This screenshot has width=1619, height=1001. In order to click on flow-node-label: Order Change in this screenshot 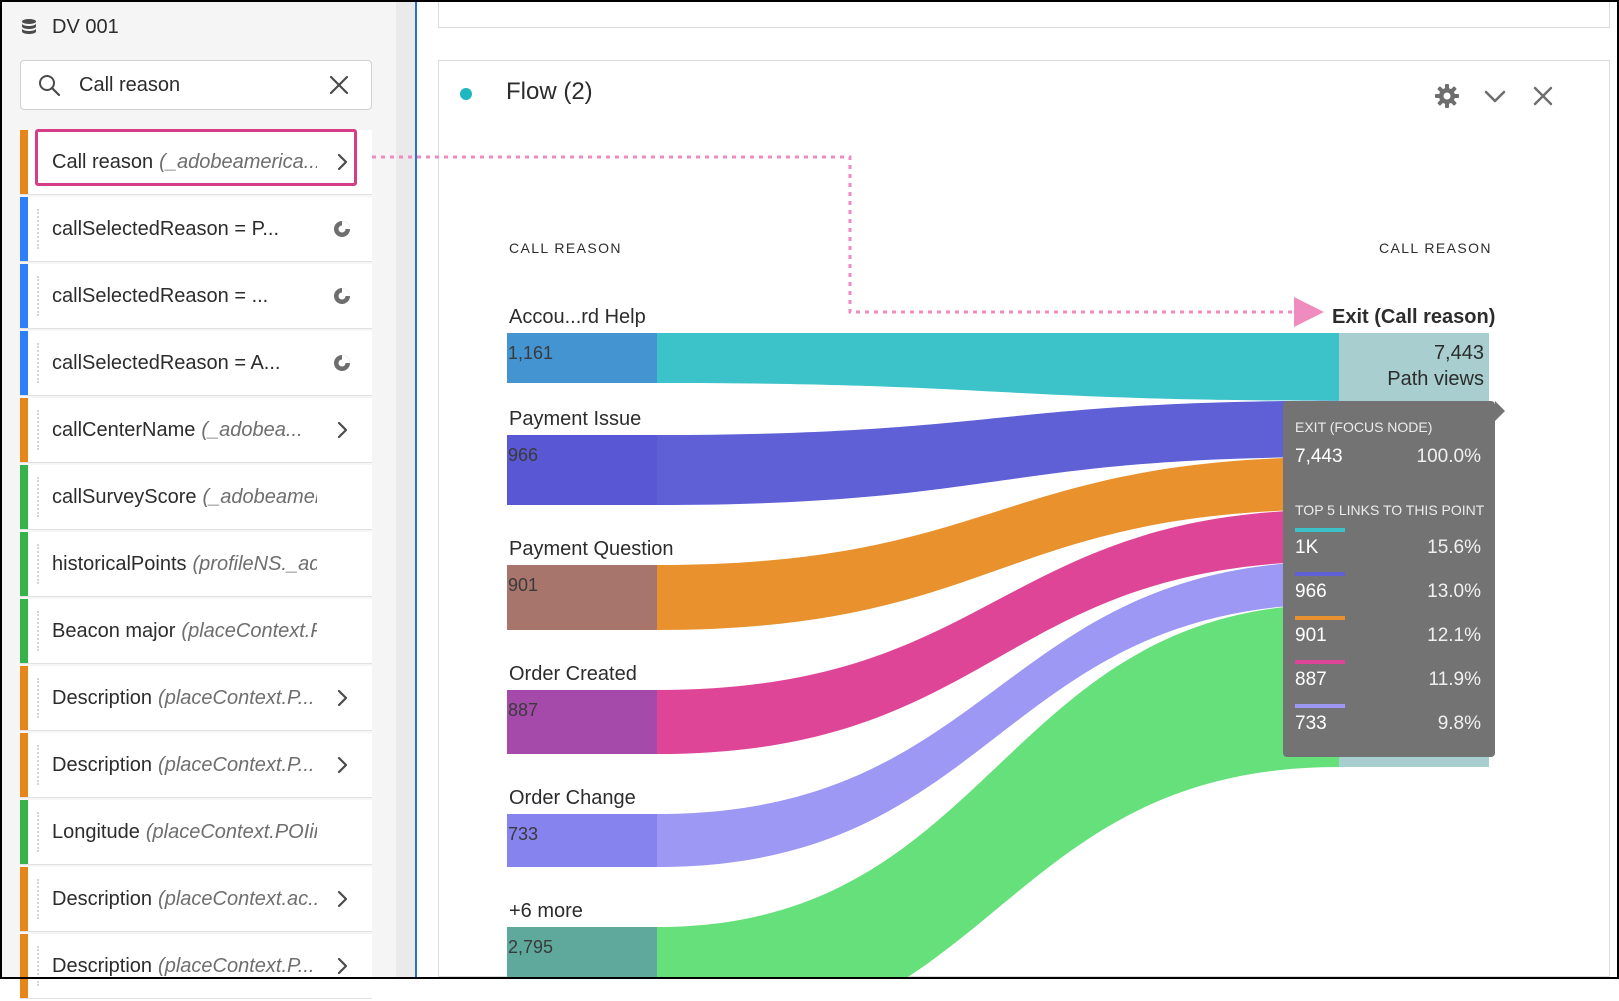, I will do `click(572, 798)`.